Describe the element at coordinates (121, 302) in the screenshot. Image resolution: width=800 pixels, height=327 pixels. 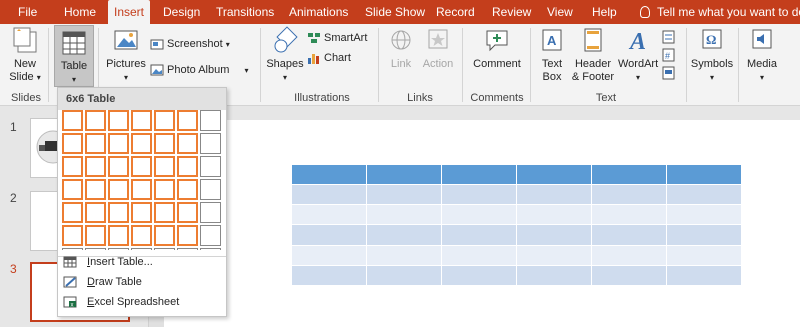
I see `excel-spreadsheet-item: x Excel Spreadsheet` at that location.